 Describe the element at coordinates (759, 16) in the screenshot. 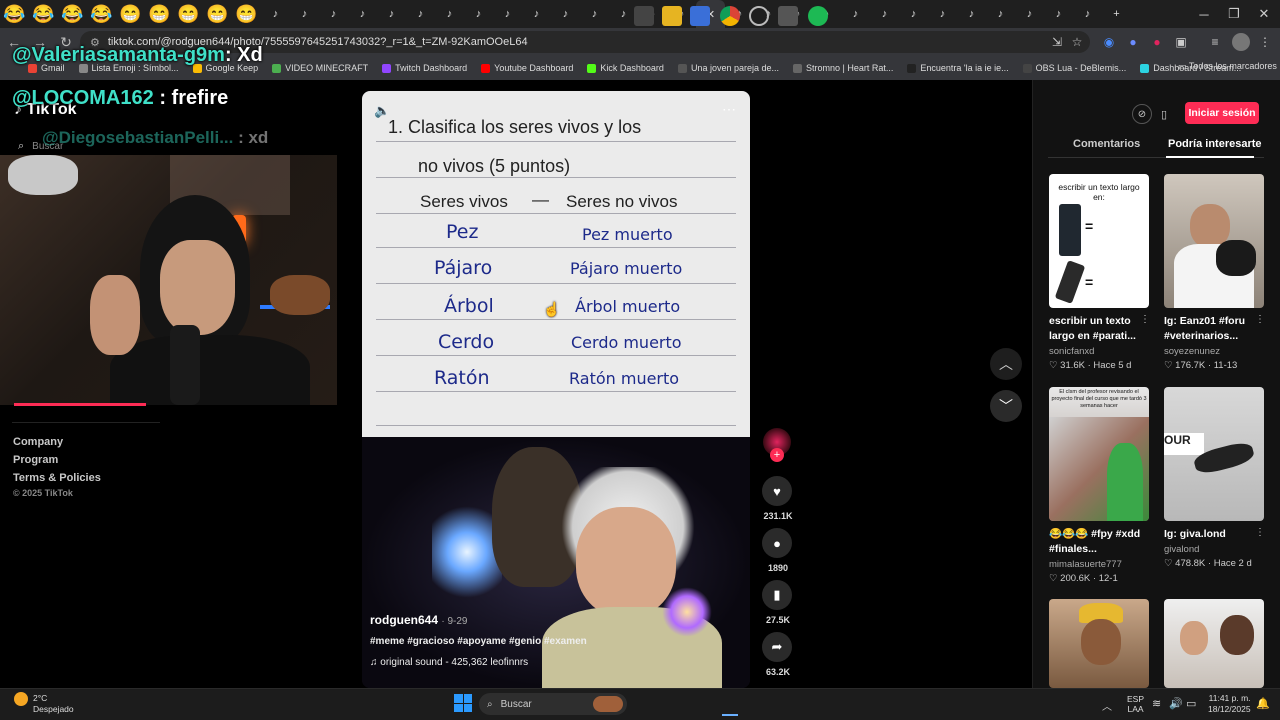

I see `obs-icon` at that location.